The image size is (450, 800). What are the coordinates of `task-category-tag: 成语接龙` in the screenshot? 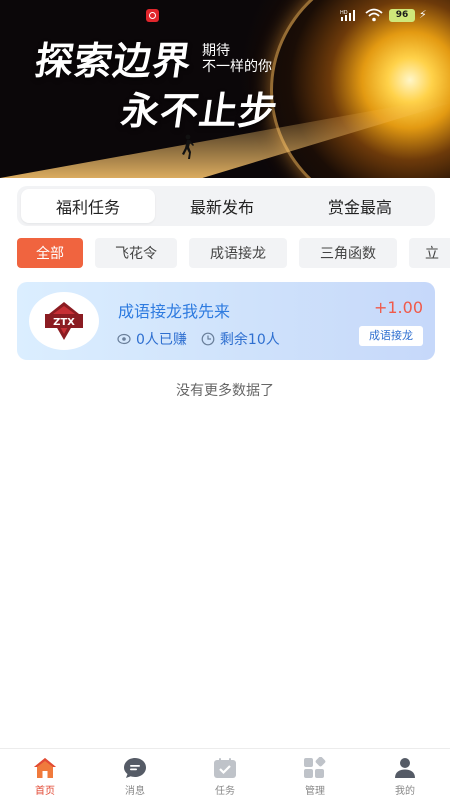 It's located at (391, 336).